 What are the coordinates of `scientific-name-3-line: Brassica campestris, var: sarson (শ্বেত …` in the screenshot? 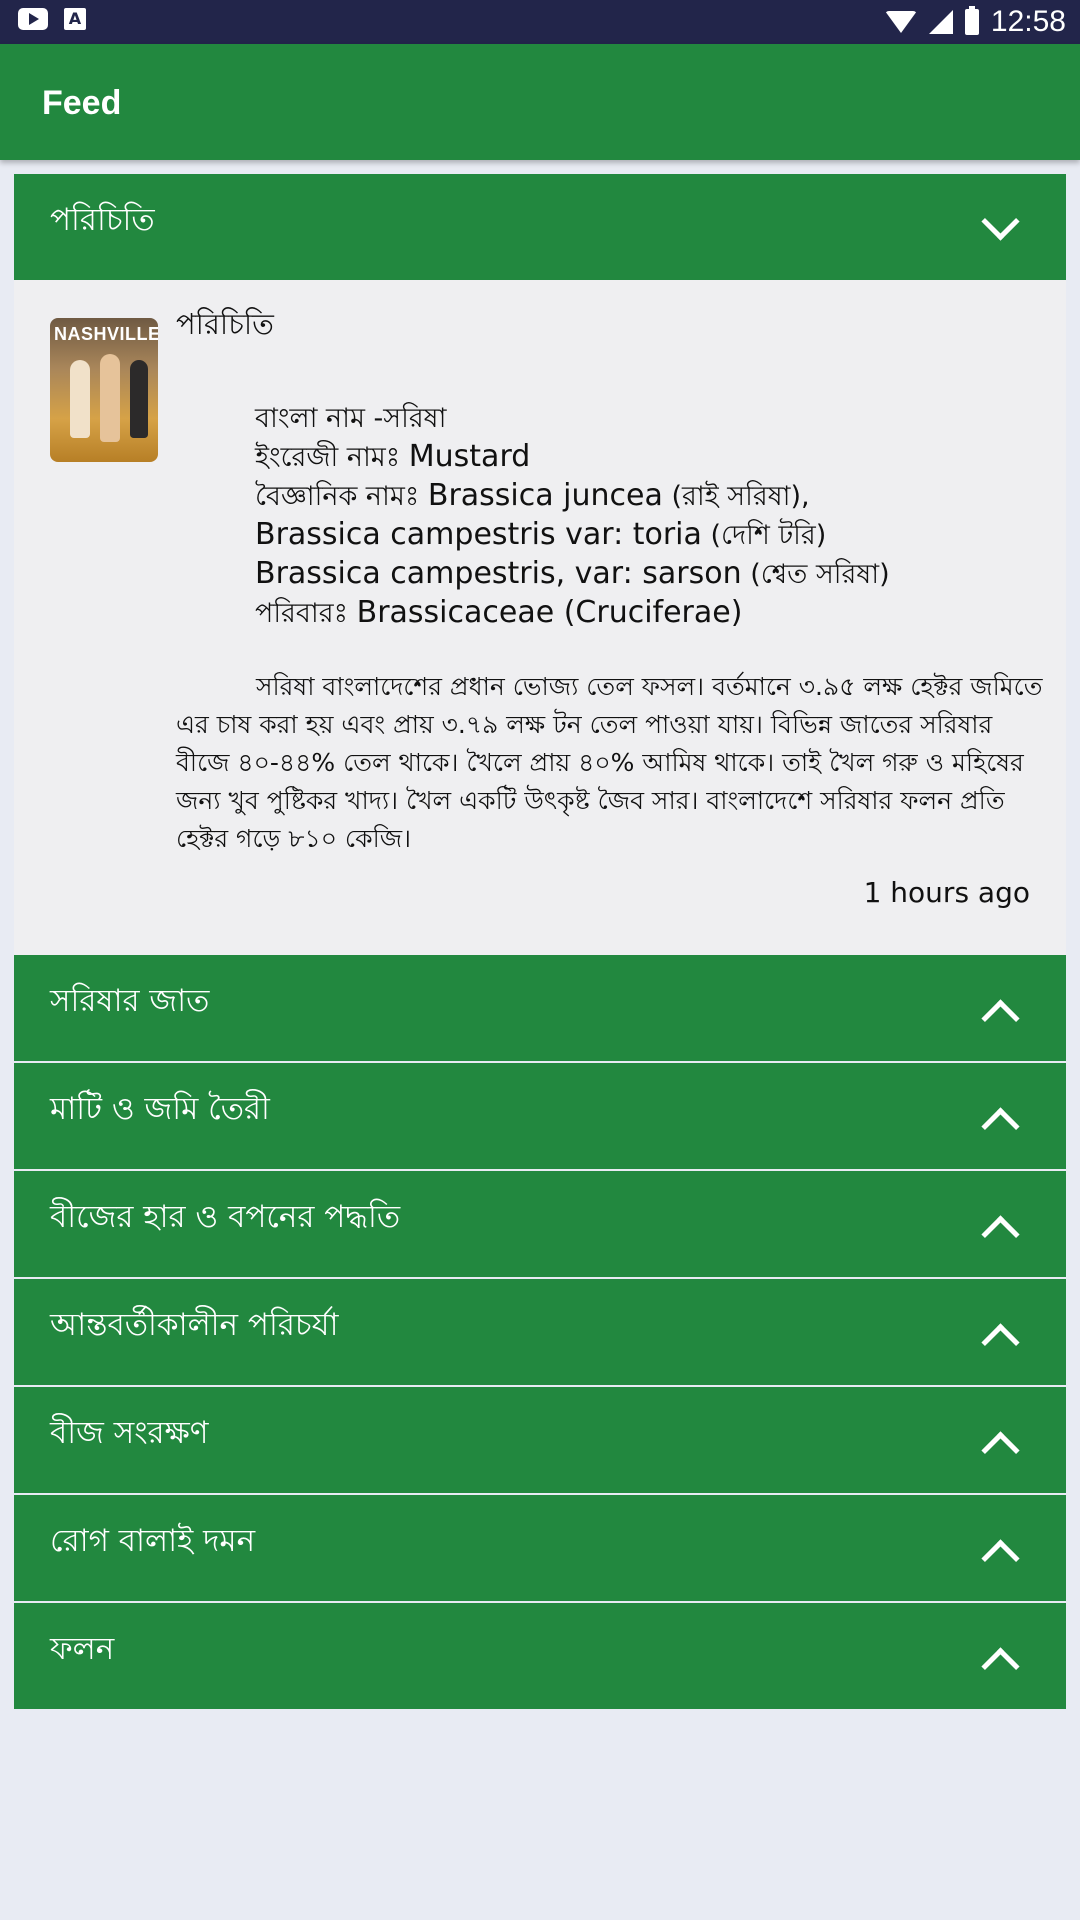 It's located at (572, 574).